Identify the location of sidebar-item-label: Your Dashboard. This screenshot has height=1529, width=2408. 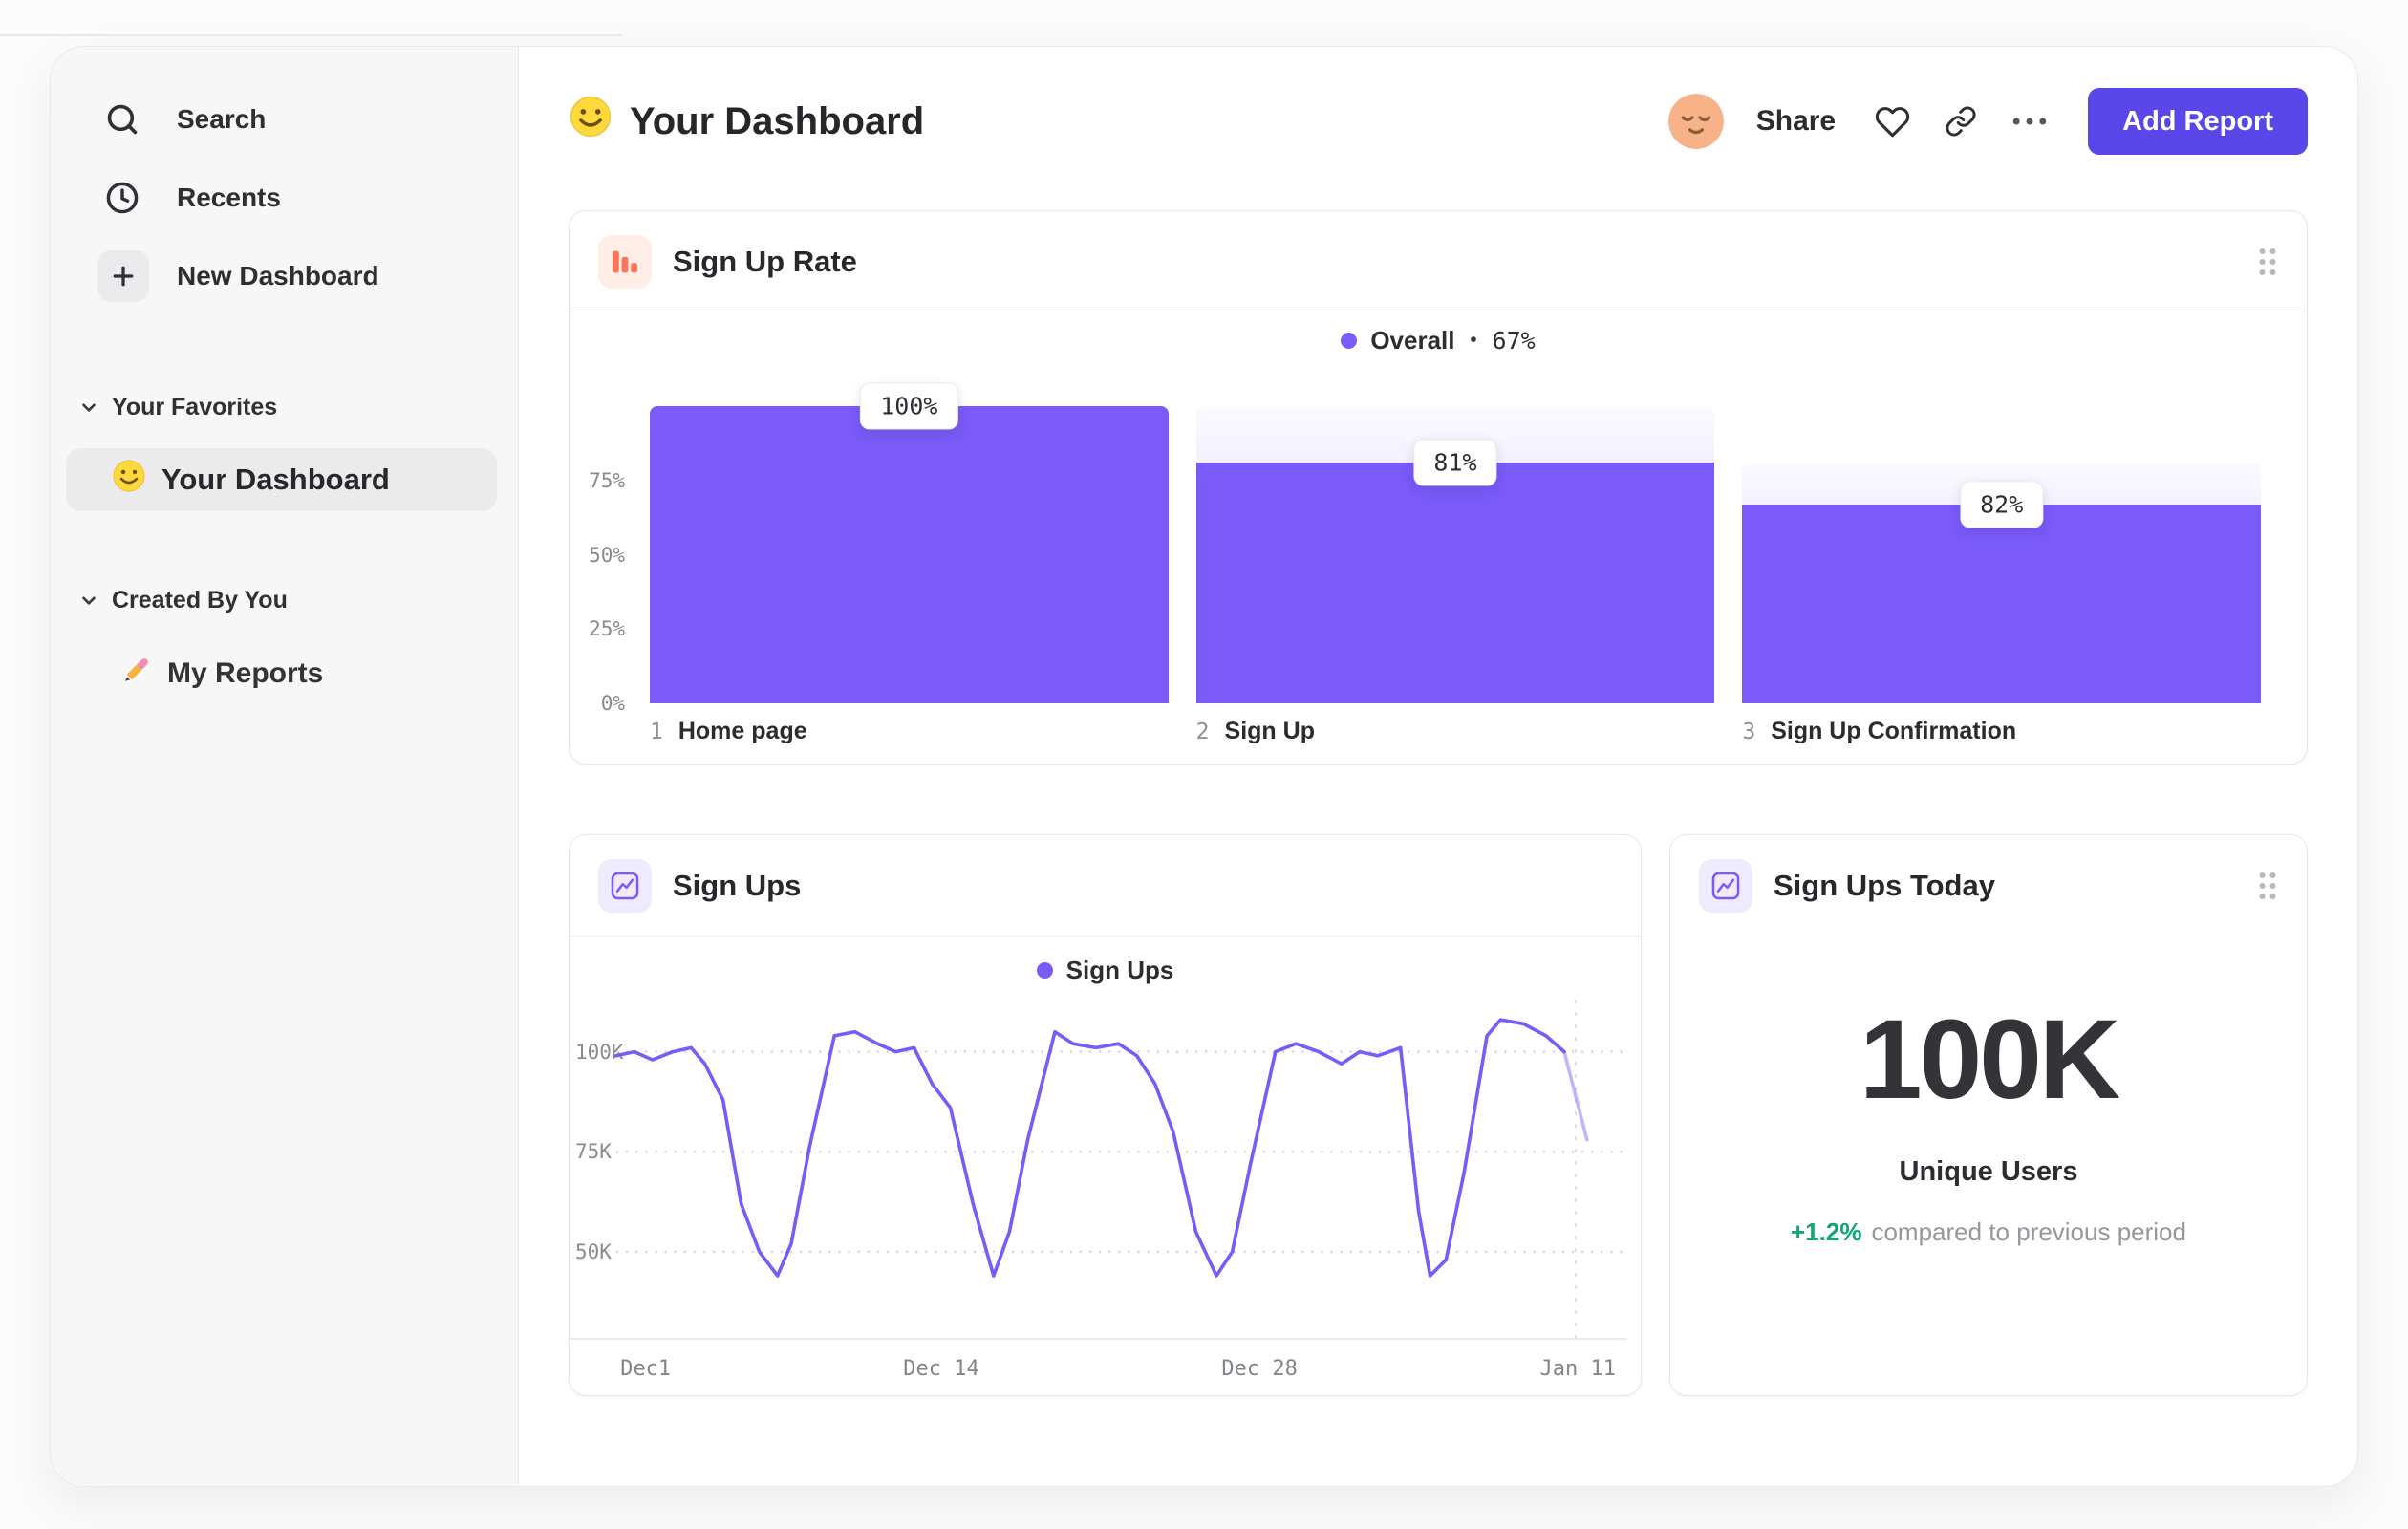
(276, 479).